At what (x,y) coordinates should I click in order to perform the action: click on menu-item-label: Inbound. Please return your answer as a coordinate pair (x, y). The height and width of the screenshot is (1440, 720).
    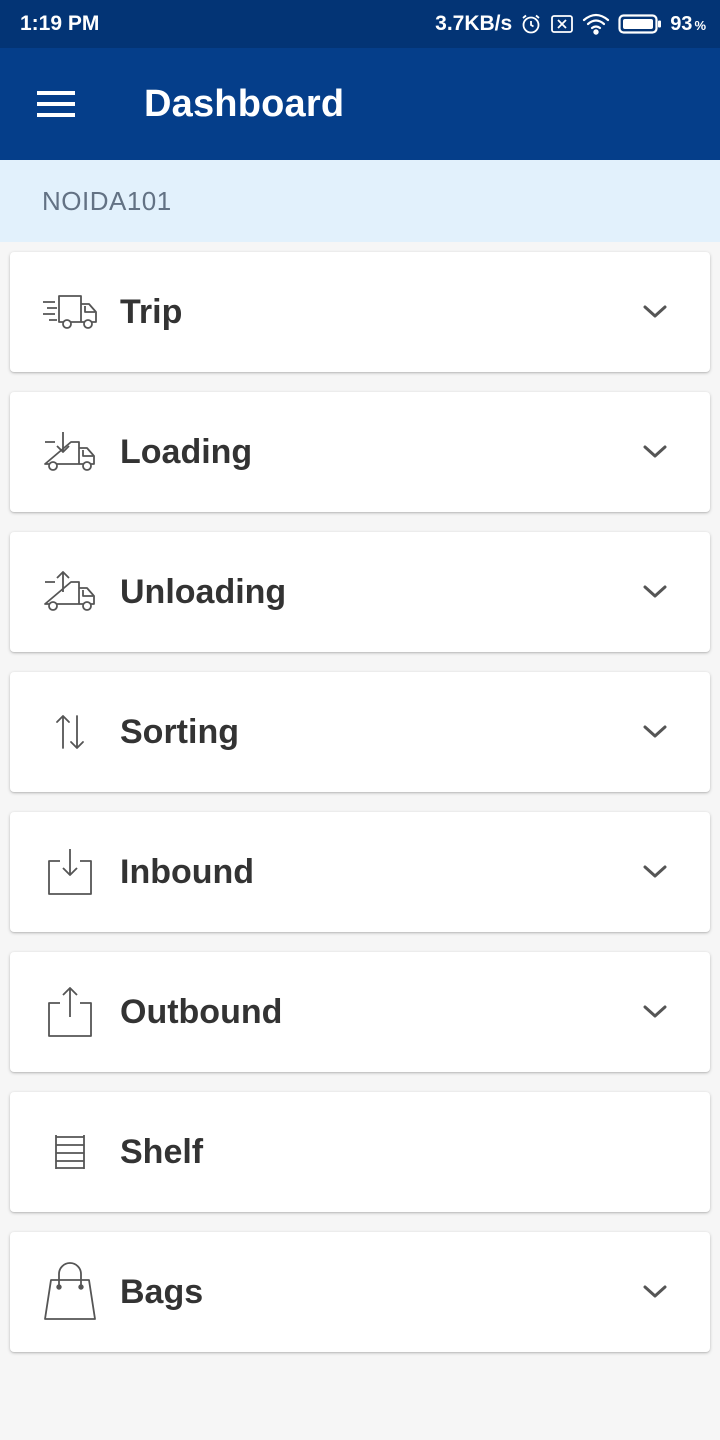
    Looking at the image, I should click on (187, 871).